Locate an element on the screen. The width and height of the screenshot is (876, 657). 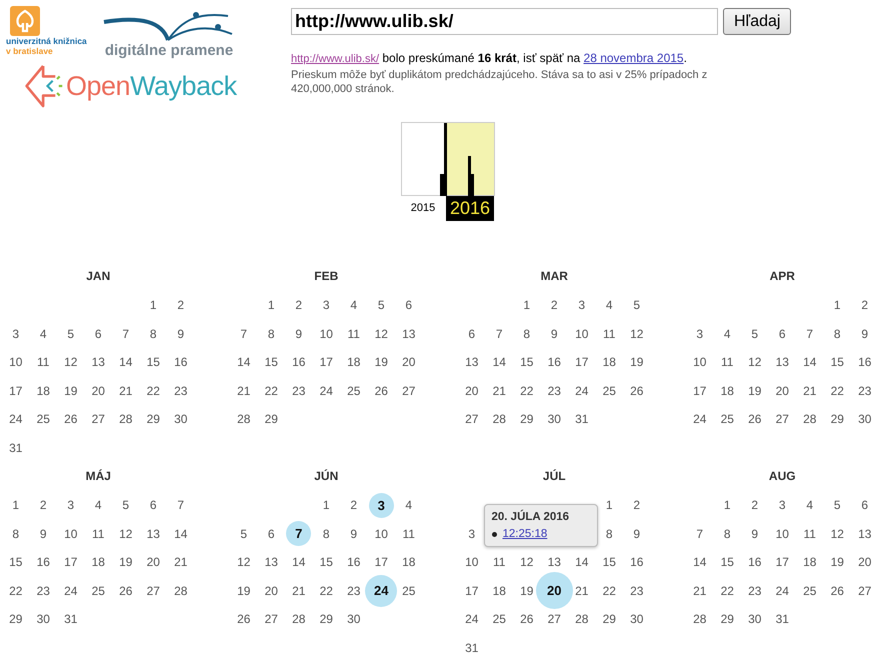
capture-day: 7 is located at coordinates (299, 533).